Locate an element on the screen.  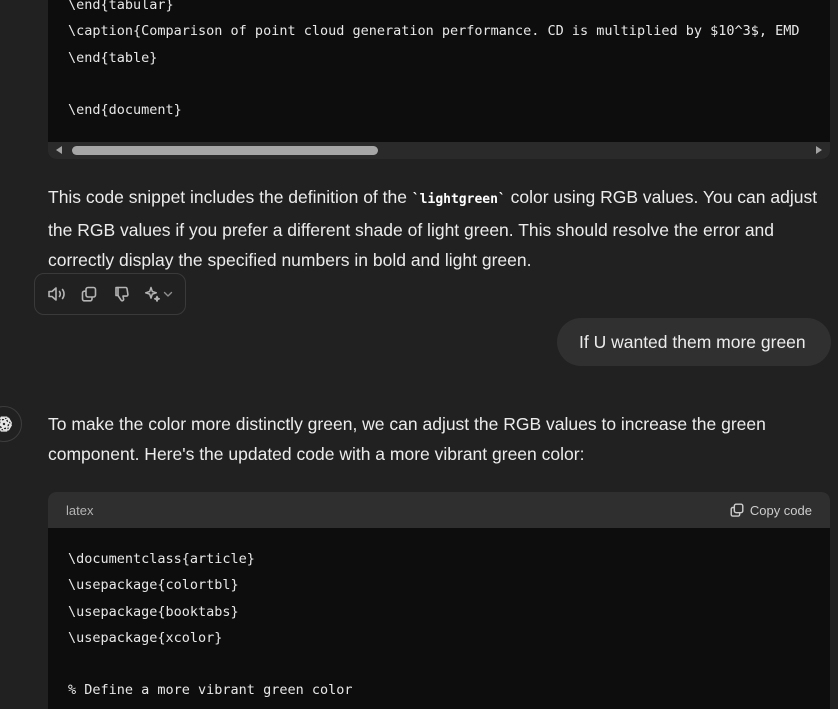
user-message-text: If U wanted them more green is located at coordinates (692, 341).